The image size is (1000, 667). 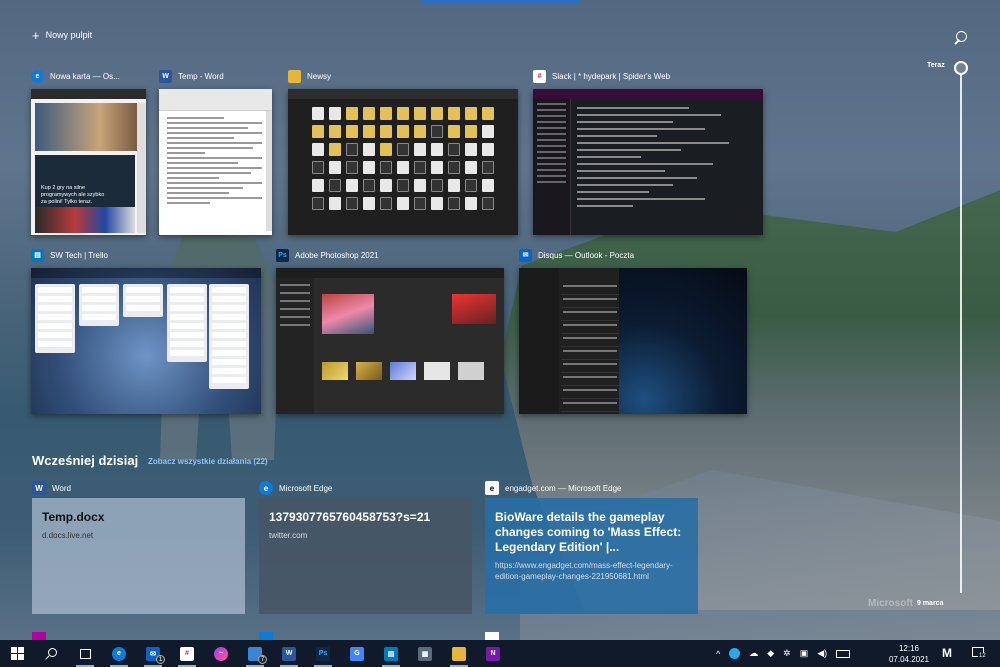 What do you see at coordinates (770, 653) in the screenshot?
I see `dropbox-icon: ◆` at bounding box center [770, 653].